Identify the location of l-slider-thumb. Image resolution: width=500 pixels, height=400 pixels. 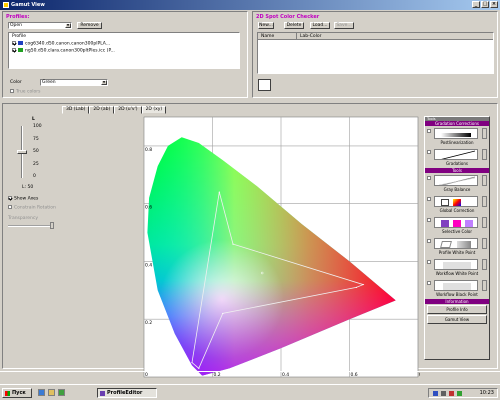
(22, 152).